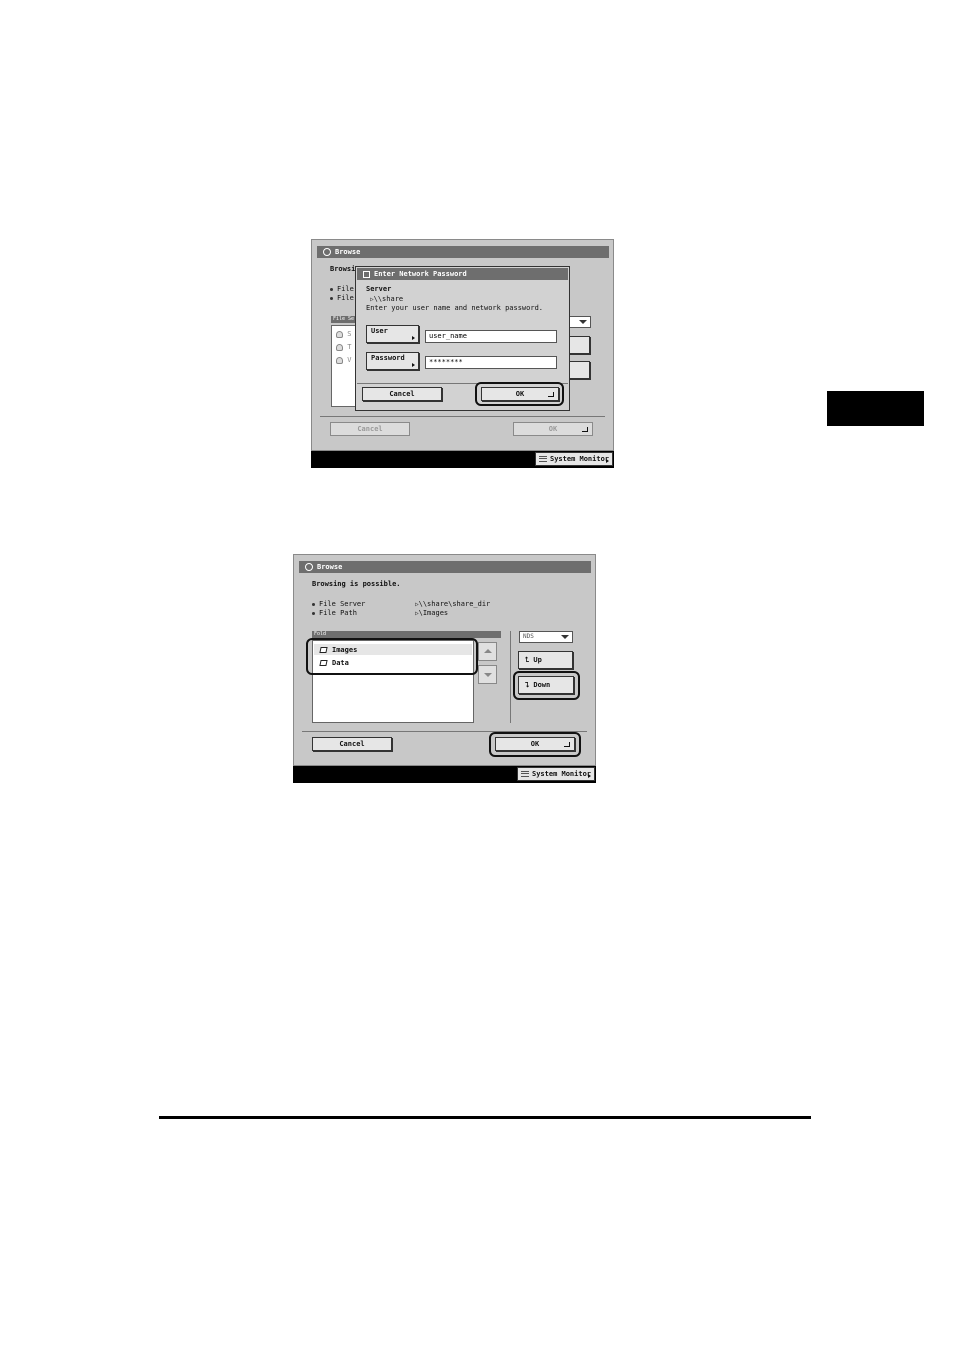 The height and width of the screenshot is (1350, 954). Describe the element at coordinates (343, 334) in the screenshot. I see `list-item: S` at that location.